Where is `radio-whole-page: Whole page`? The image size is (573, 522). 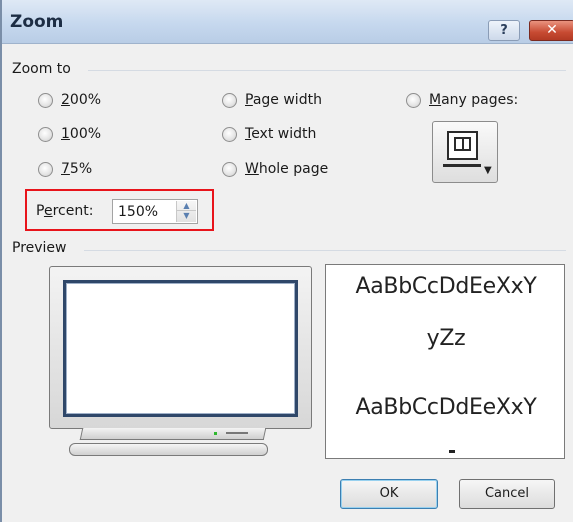 radio-whole-page: Whole page is located at coordinates (275, 169).